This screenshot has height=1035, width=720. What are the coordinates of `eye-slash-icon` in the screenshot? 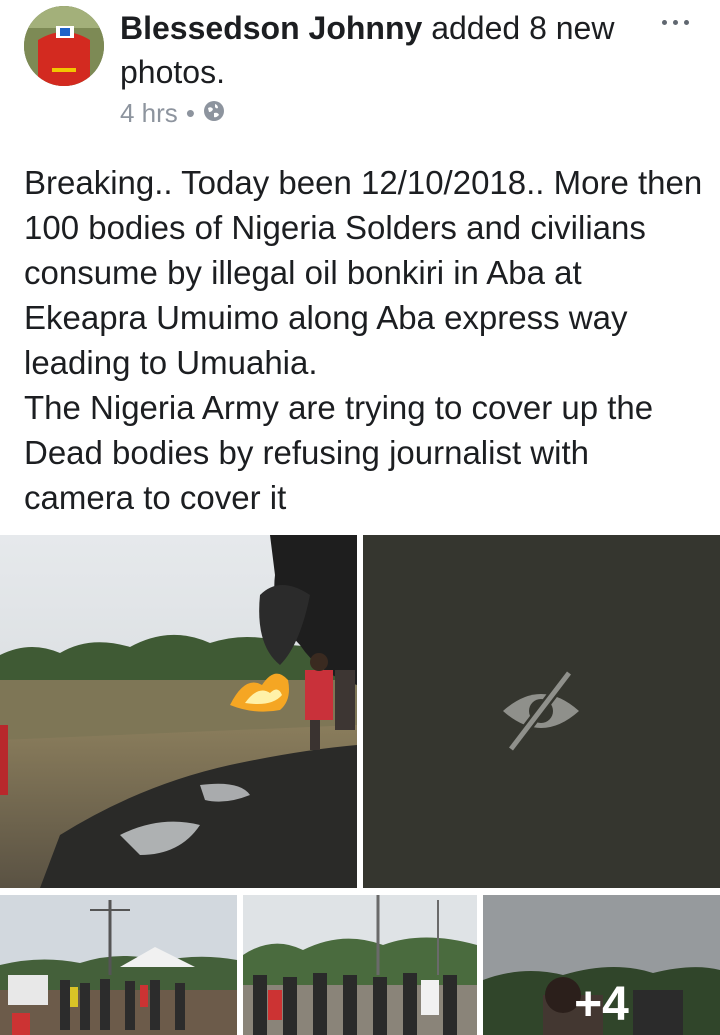 It's located at (541, 711).